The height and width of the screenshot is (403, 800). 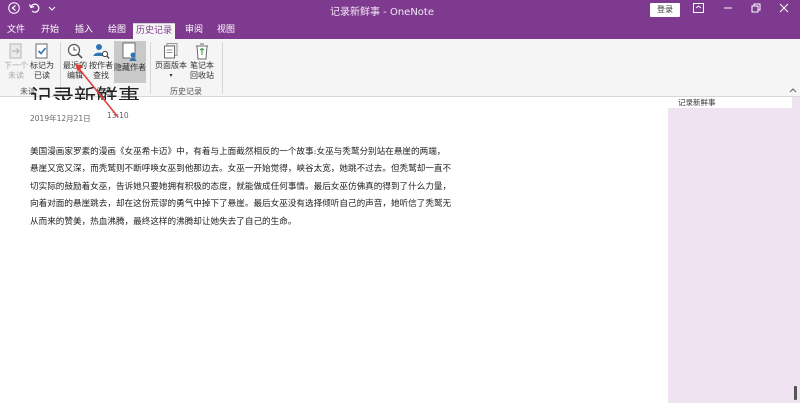 I want to click on page-versions-dropdown-icon: ▾, so click(x=171, y=76).